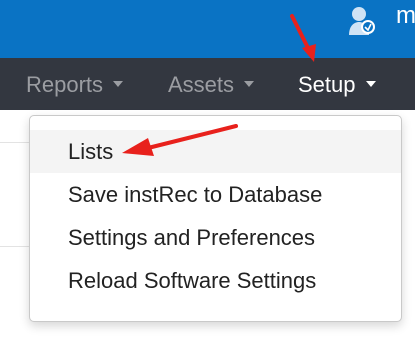 The image size is (415, 338). Describe the element at coordinates (405, 16) in the screenshot. I see `user-name-initial: m` at that location.